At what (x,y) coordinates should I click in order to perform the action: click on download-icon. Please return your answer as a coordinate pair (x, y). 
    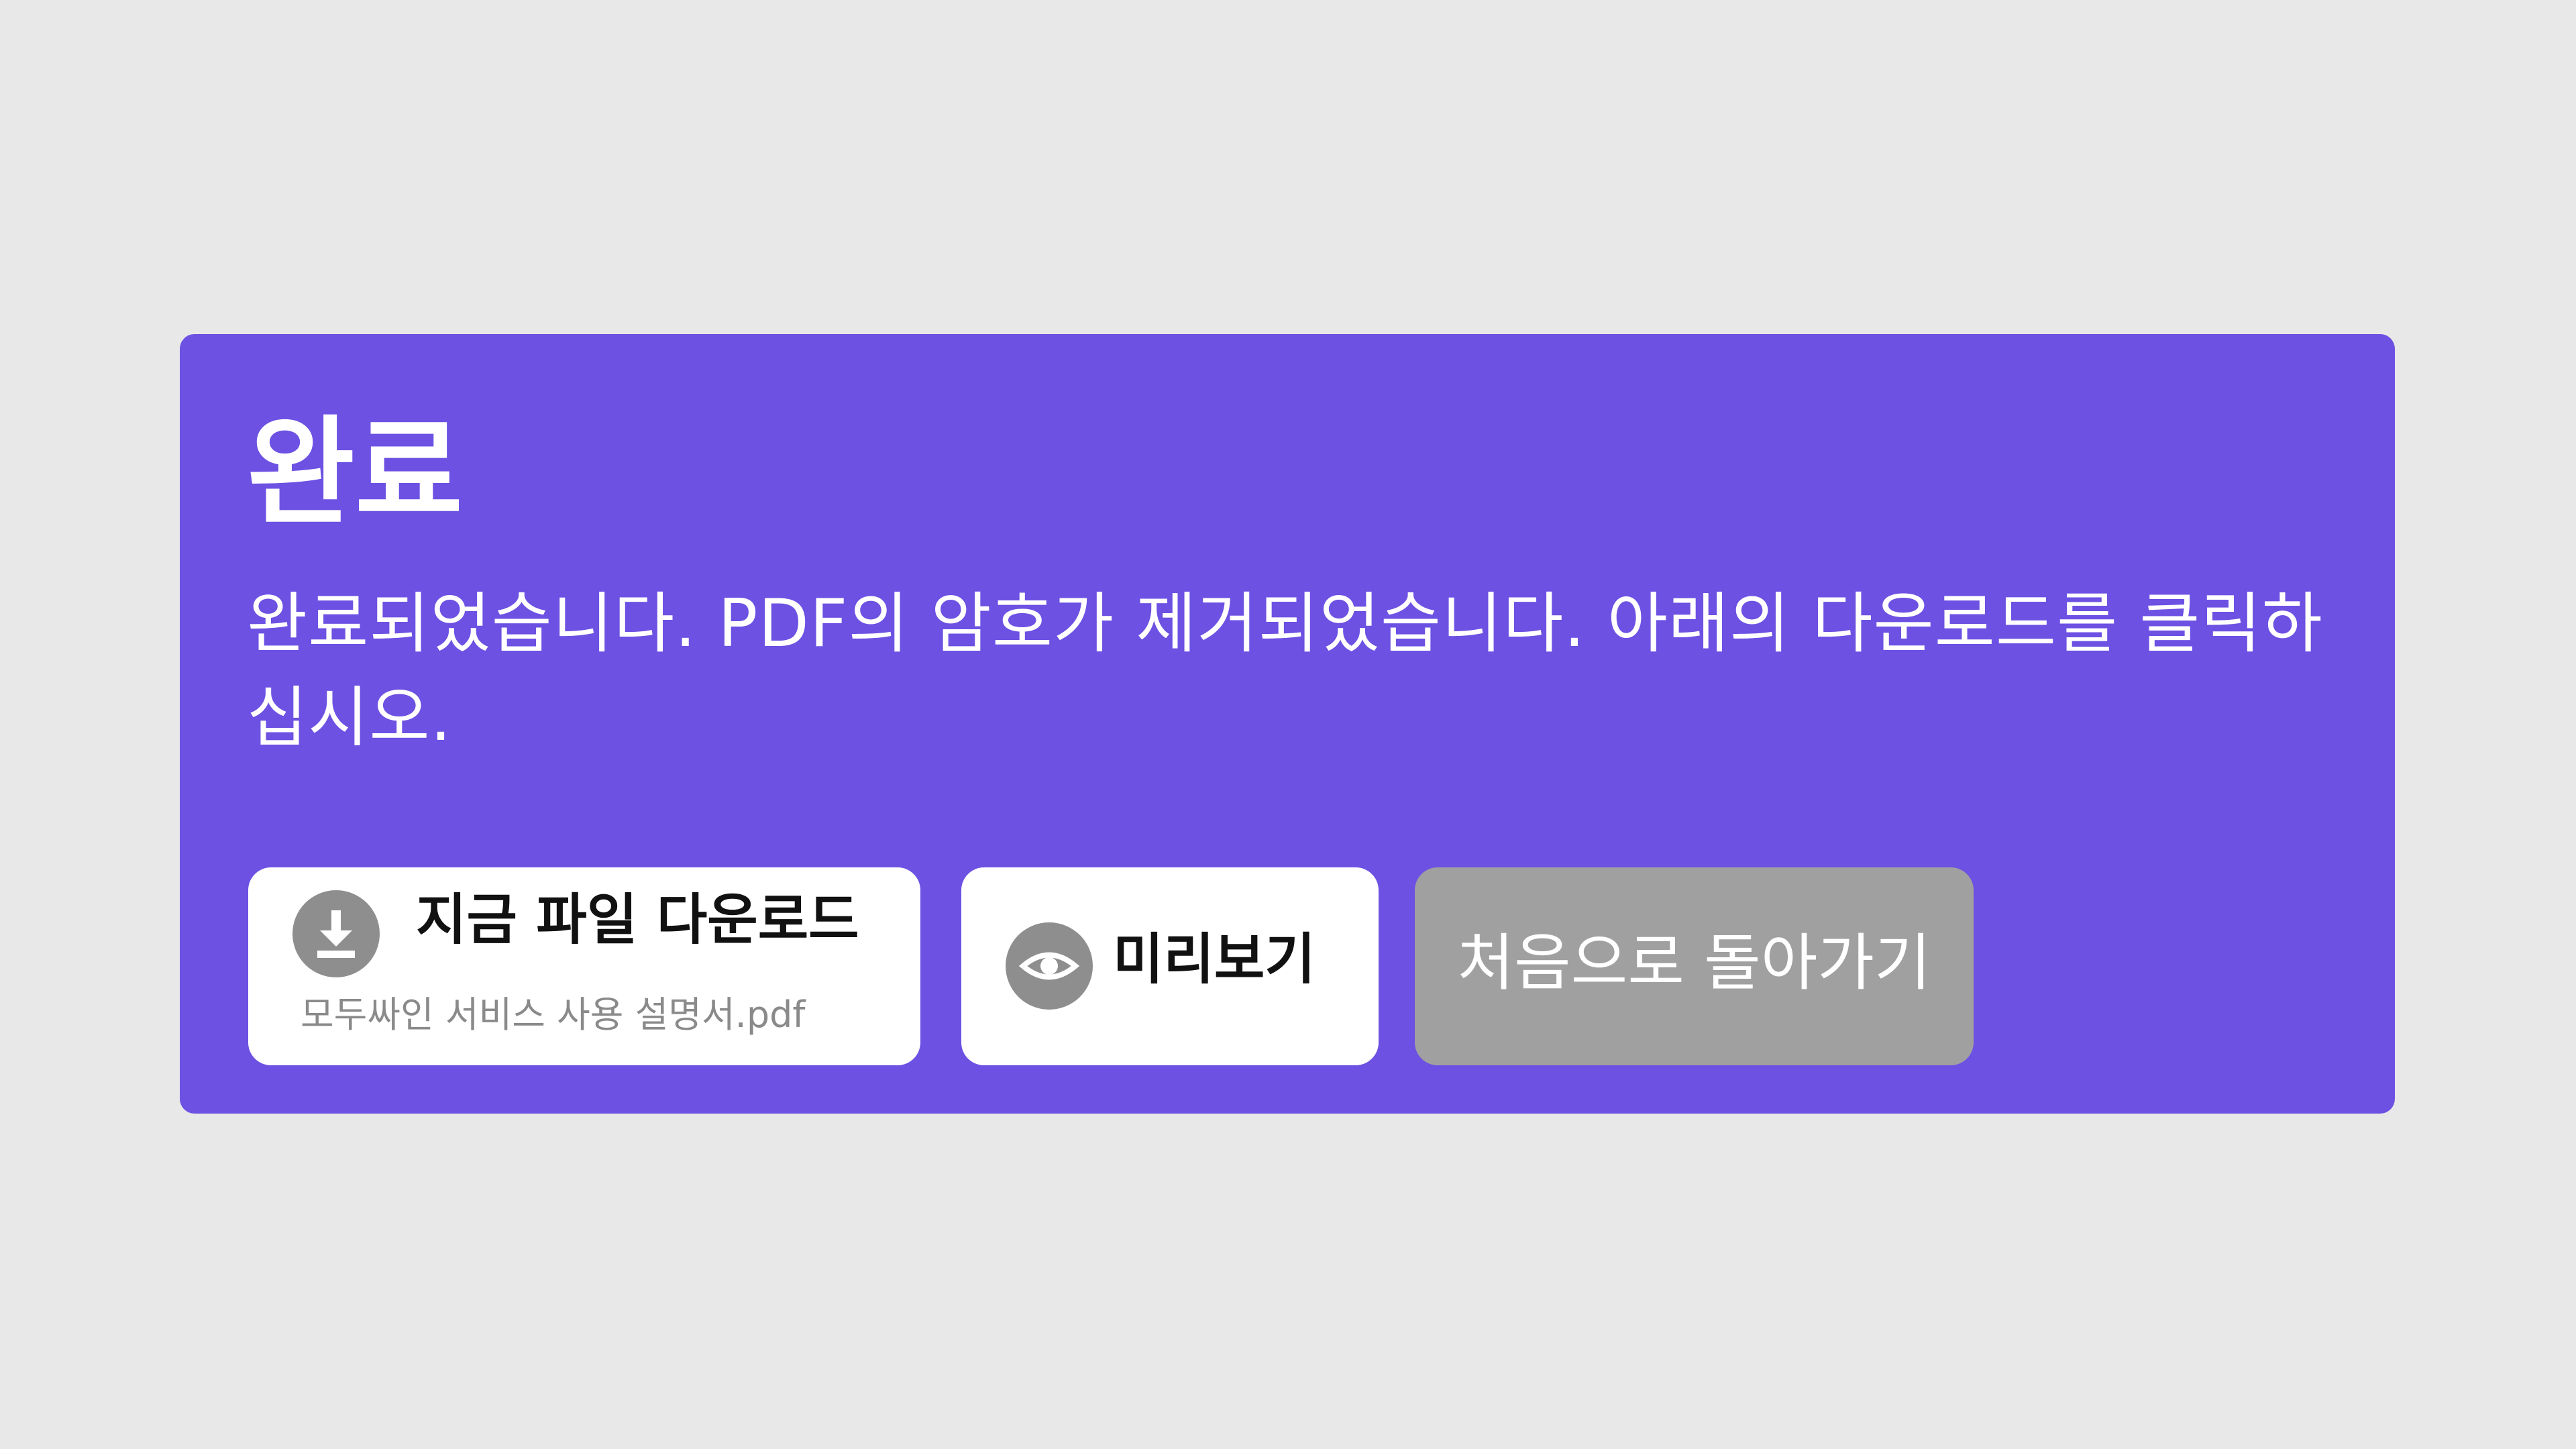
    Looking at the image, I should click on (336, 933).